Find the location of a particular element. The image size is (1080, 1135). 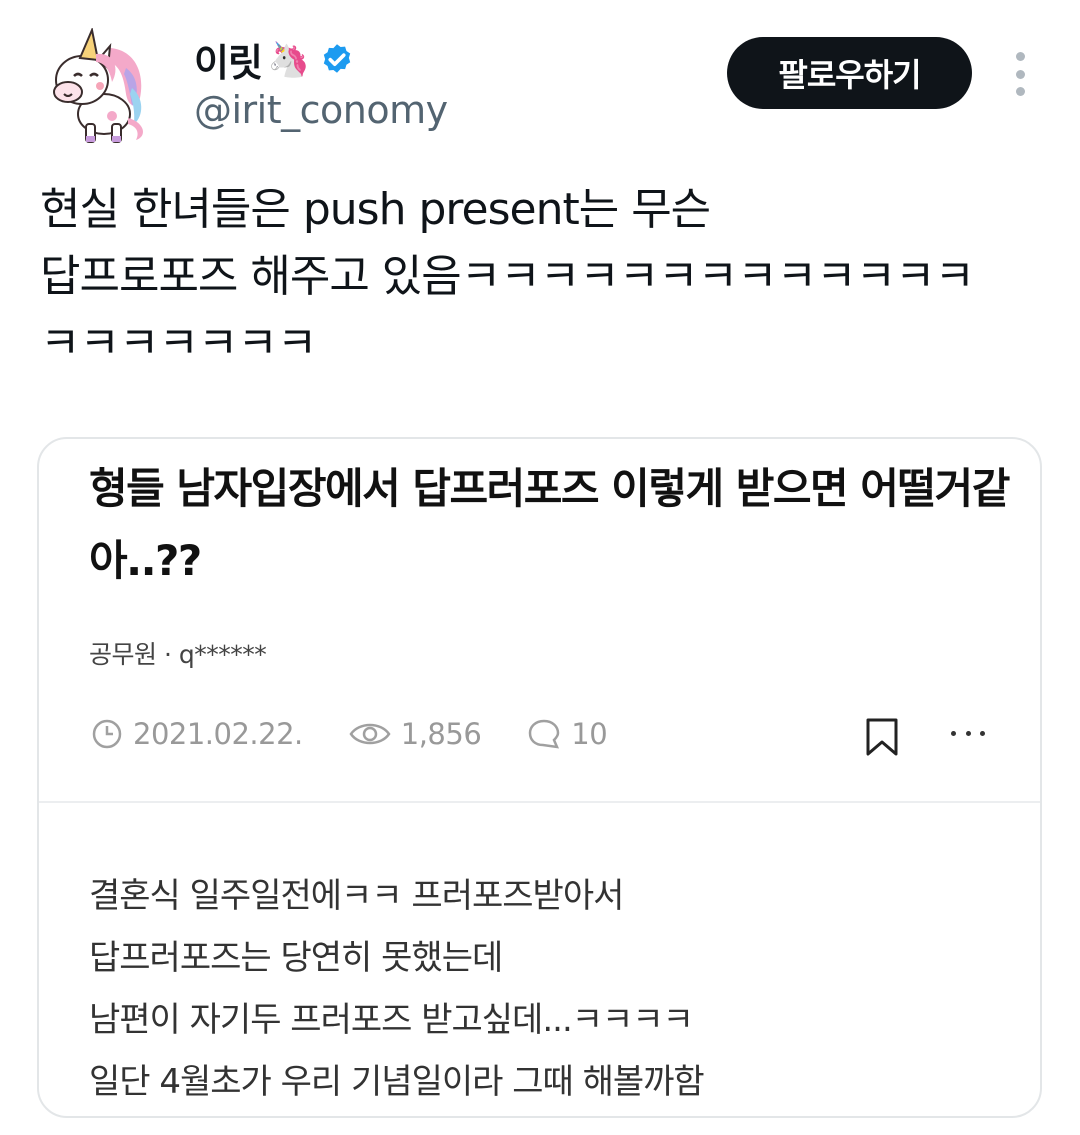

comments-stat: 10 is located at coordinates (567, 734).